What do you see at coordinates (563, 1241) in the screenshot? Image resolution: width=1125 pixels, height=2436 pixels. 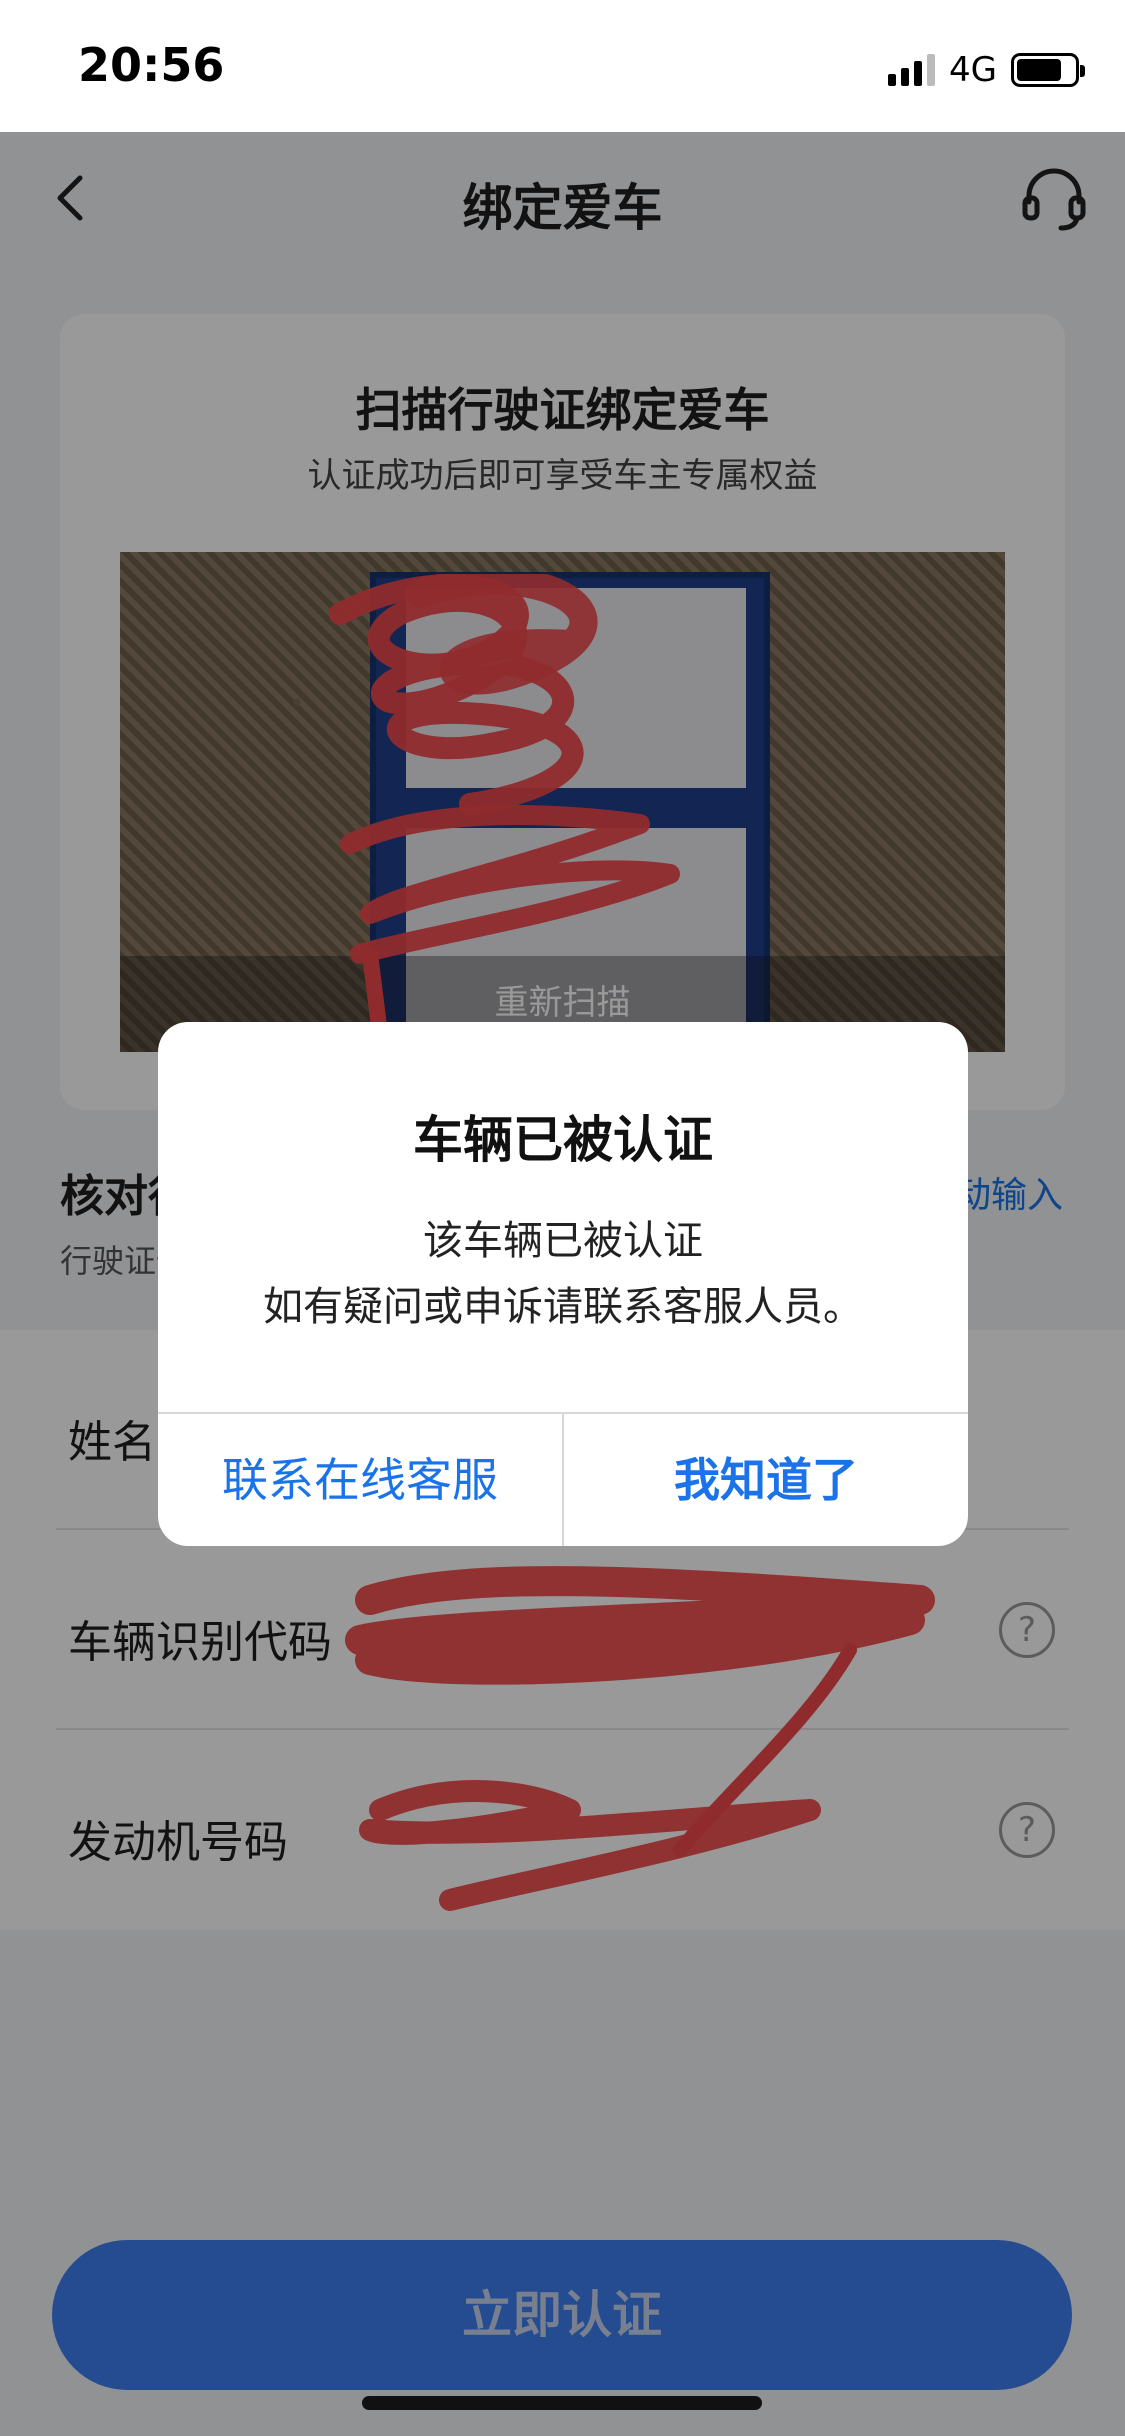 I see `dialog-message-line-1: 该车辆已被认证` at bounding box center [563, 1241].